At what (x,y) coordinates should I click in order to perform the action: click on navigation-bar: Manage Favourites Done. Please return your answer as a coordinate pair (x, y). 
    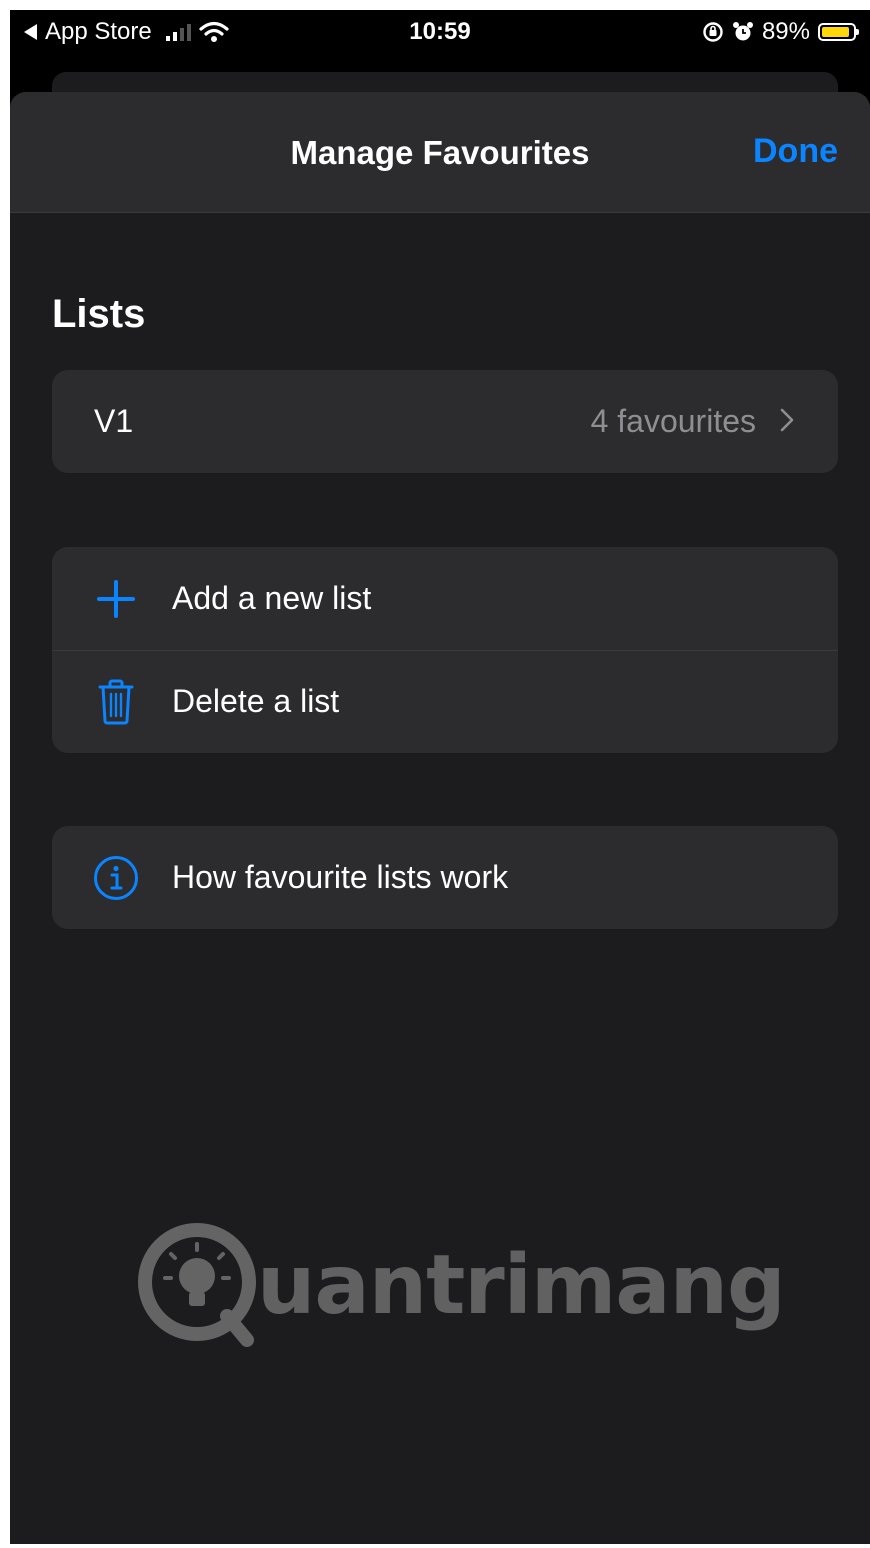
    Looking at the image, I should click on (440, 152).